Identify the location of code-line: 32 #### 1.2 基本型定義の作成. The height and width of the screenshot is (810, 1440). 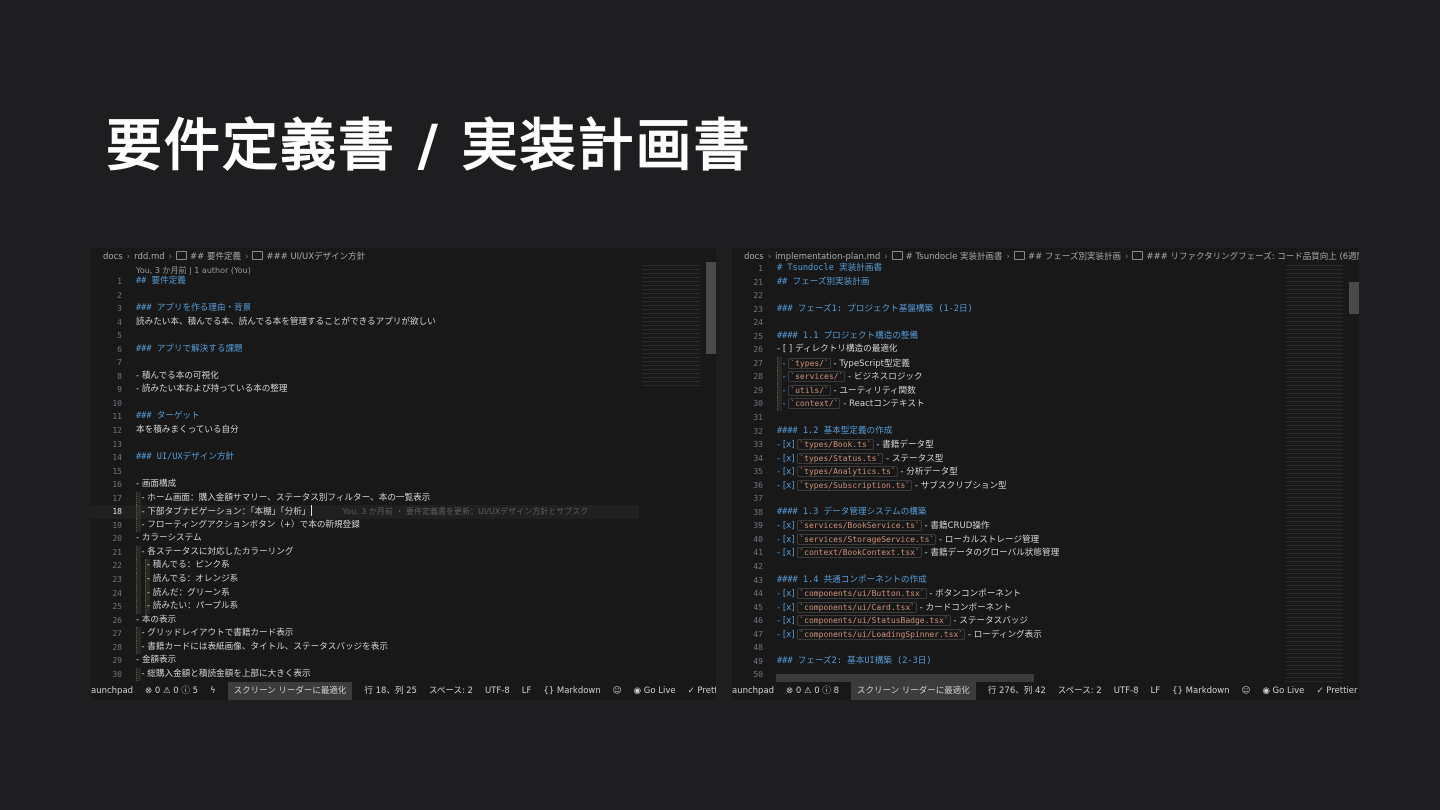
(1006, 432).